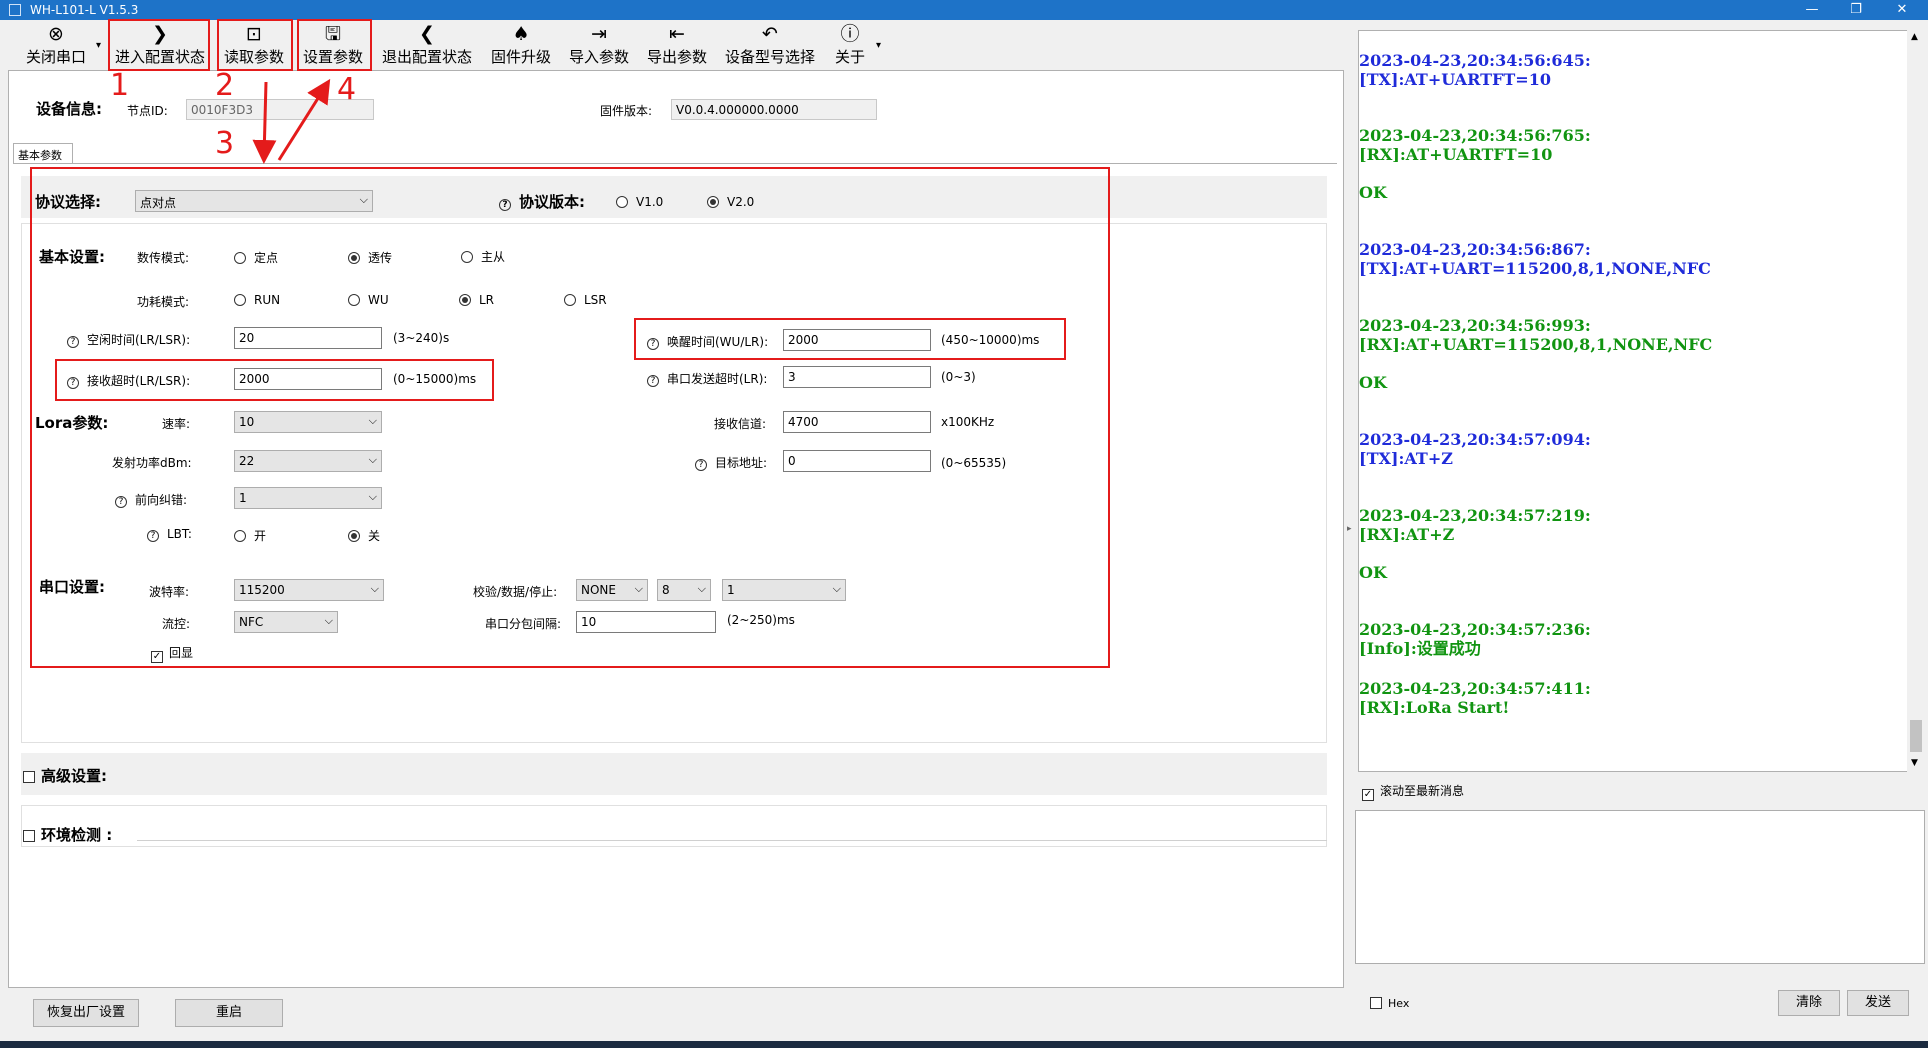 The height and width of the screenshot is (1048, 1928). I want to click on log-message: [RX]:LoRa Start!, so click(1434, 707).